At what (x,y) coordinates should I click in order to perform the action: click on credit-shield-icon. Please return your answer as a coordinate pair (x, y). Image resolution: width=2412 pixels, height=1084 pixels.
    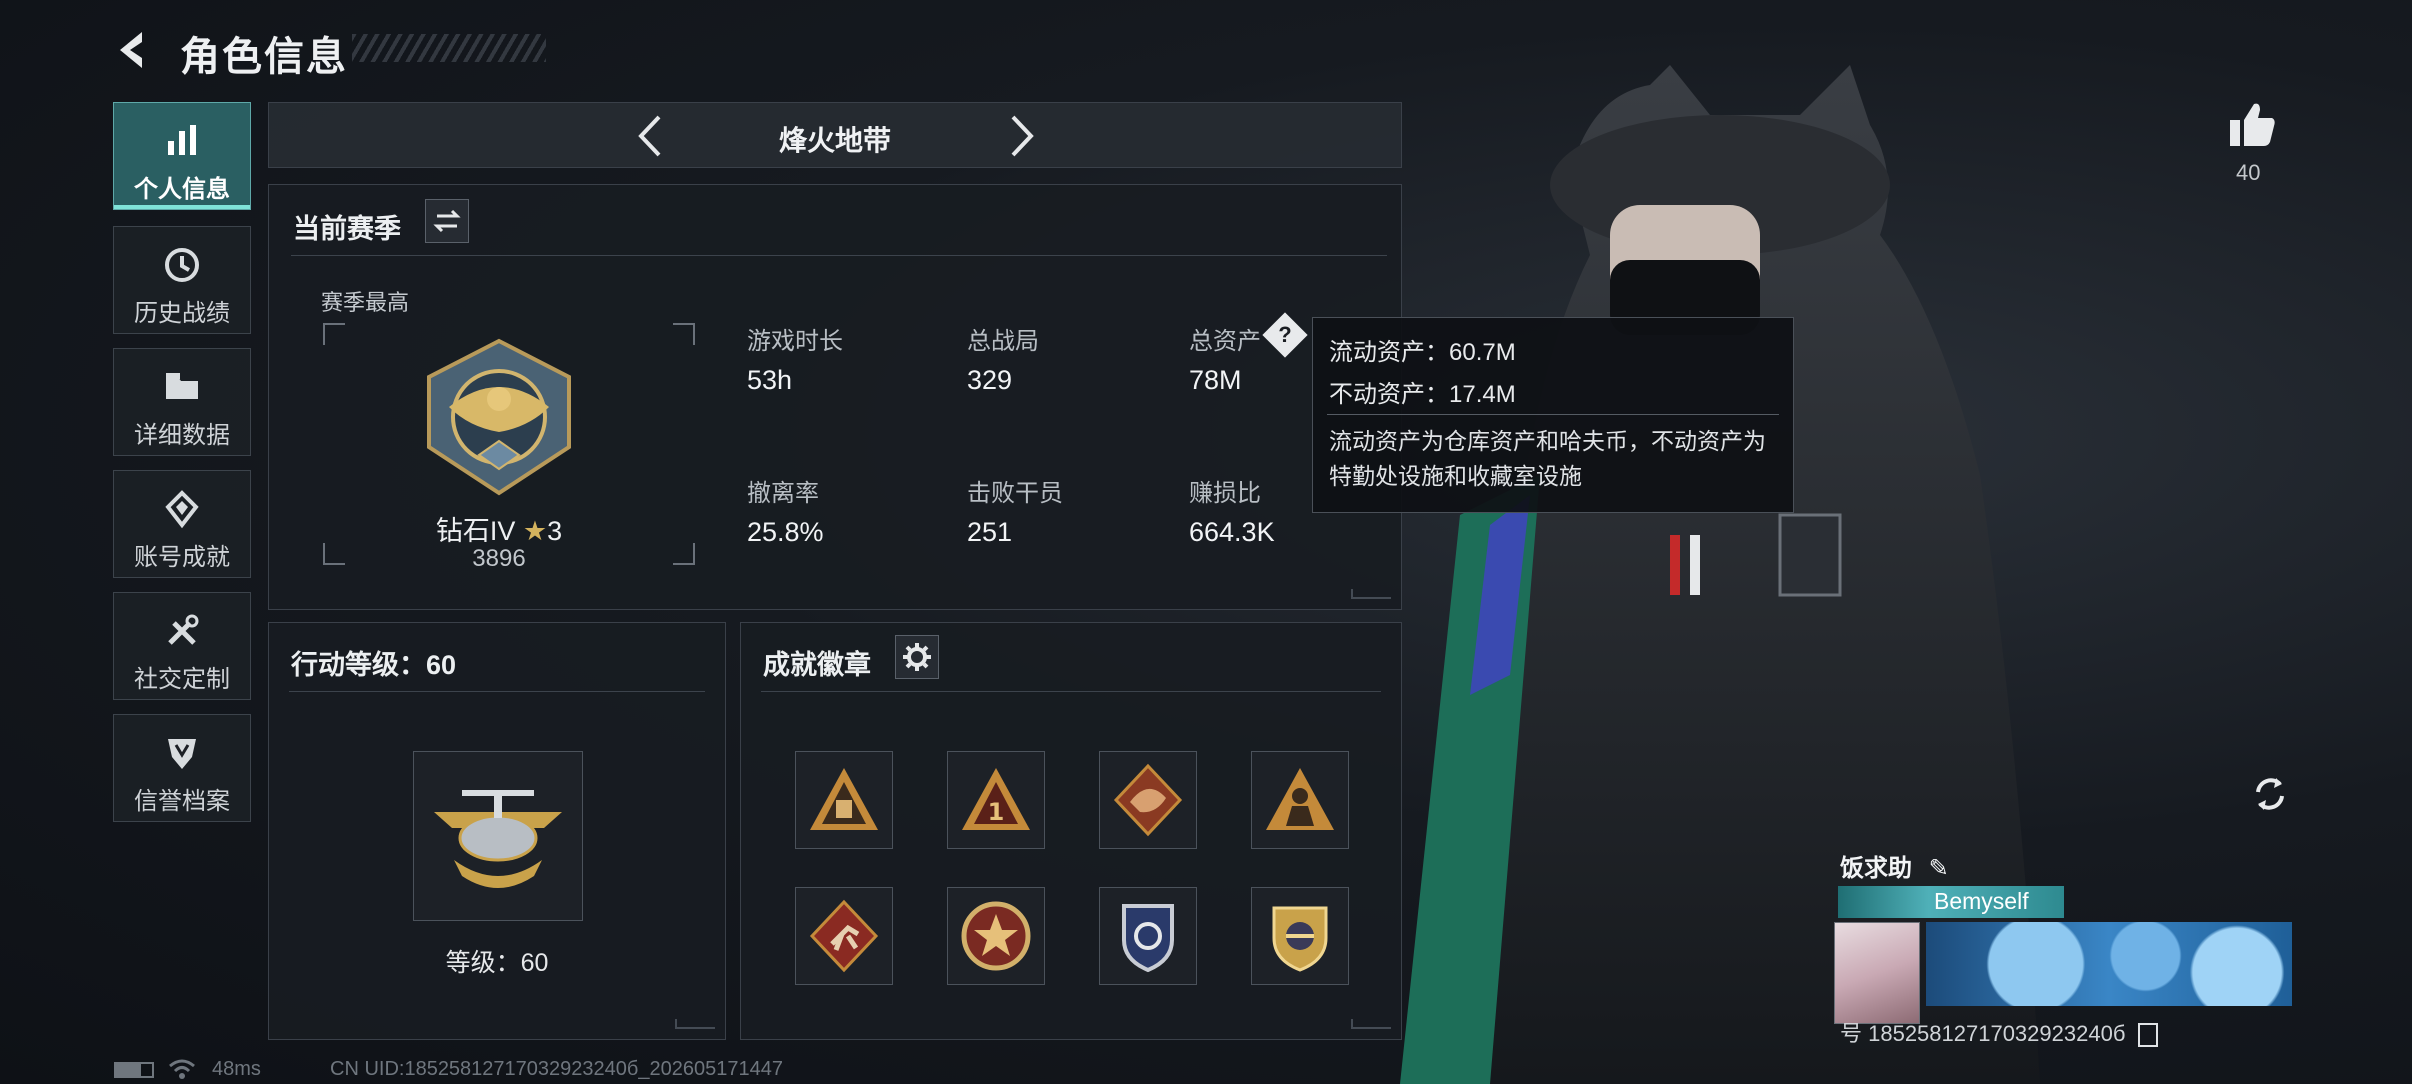
    Looking at the image, I should click on (182, 754).